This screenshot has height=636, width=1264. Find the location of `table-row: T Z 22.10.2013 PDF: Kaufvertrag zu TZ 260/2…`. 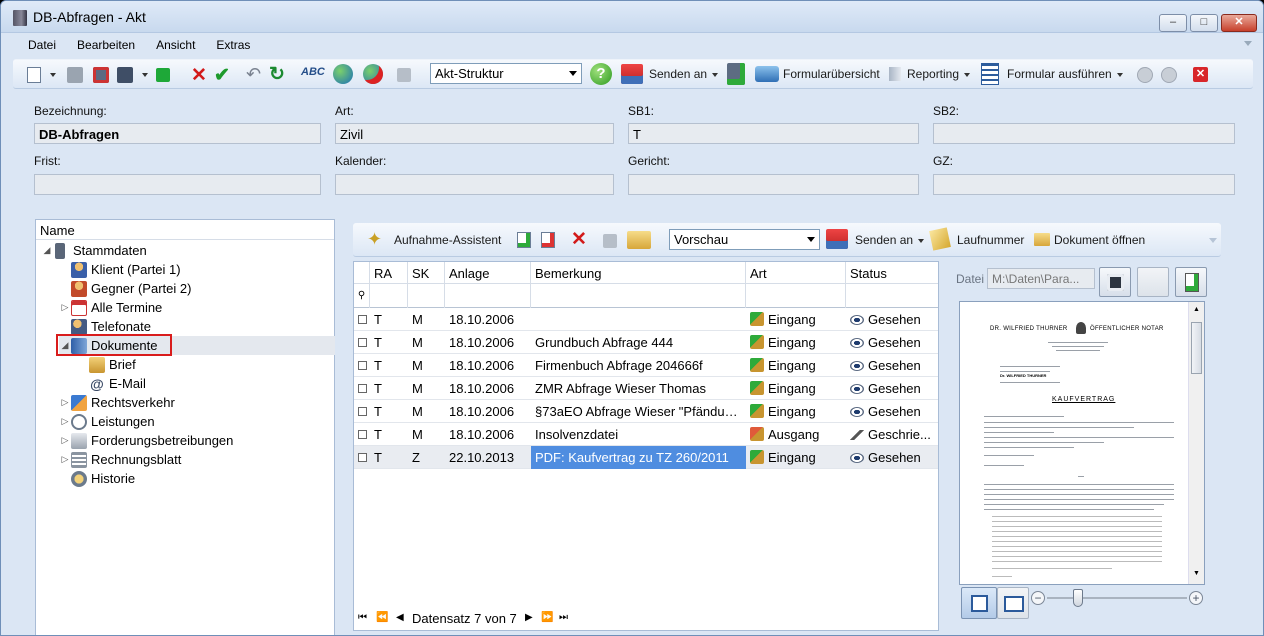

table-row: T Z 22.10.2013 PDF: Kaufvertrag zu TZ 260/2… is located at coordinates (646, 457).